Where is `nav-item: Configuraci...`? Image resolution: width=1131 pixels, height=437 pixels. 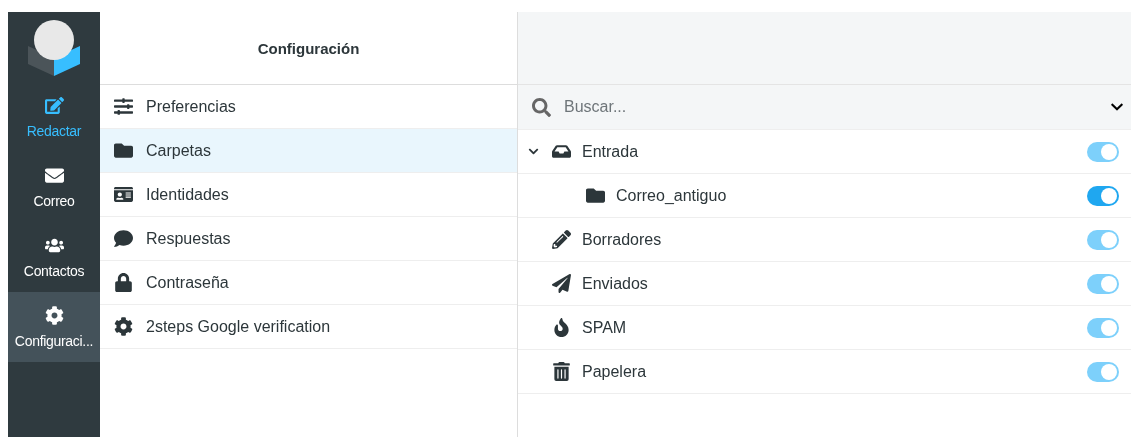 nav-item: Configuraci... is located at coordinates (54, 327).